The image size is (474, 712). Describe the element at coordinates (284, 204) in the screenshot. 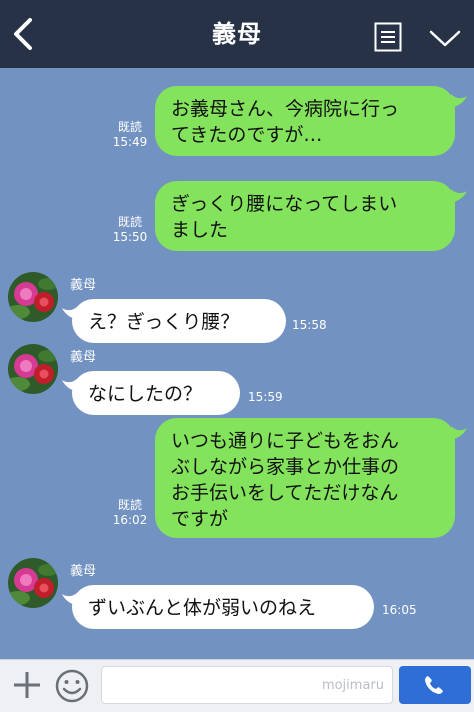

I see `message-line: ぎっくり腰になってしまい` at that location.